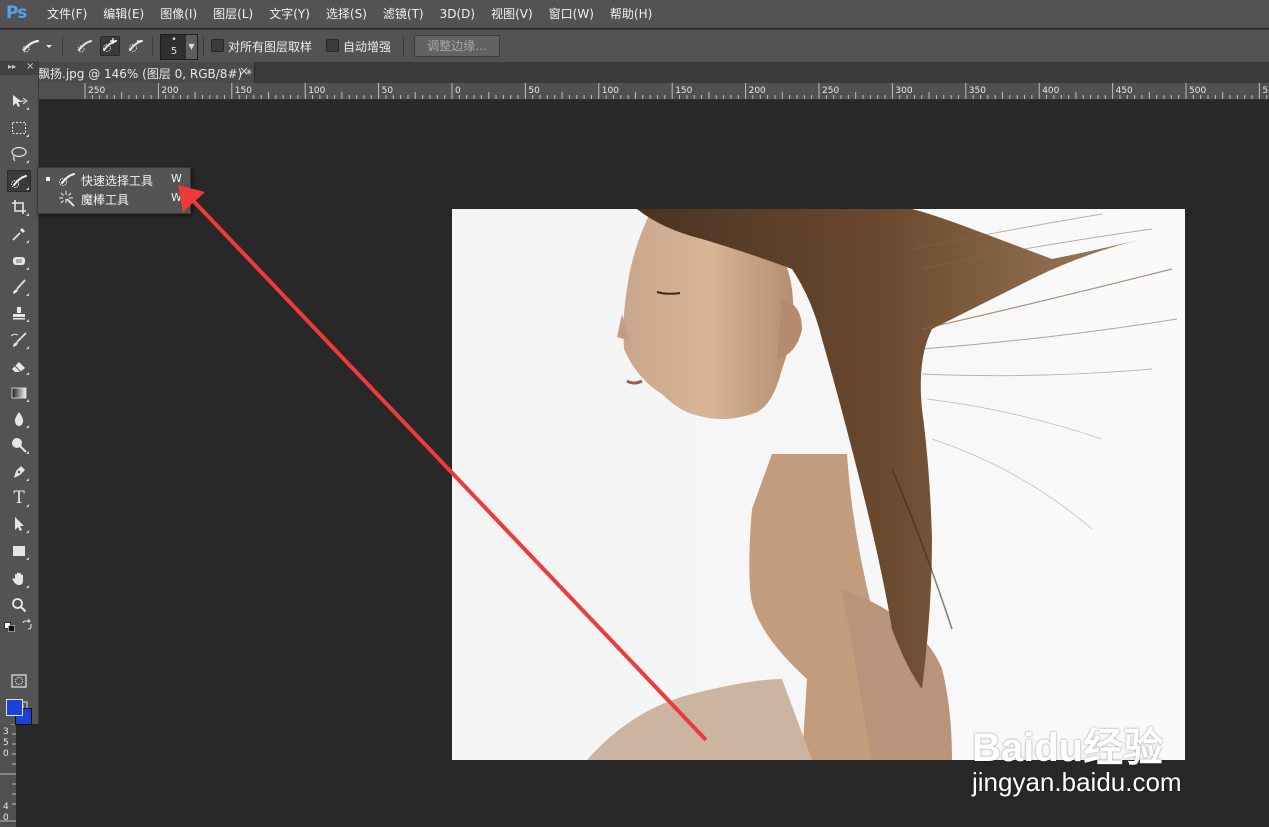 The image size is (1269, 827). What do you see at coordinates (1068, 748) in the screenshot?
I see `watermark-brand: Baidu经验` at bounding box center [1068, 748].